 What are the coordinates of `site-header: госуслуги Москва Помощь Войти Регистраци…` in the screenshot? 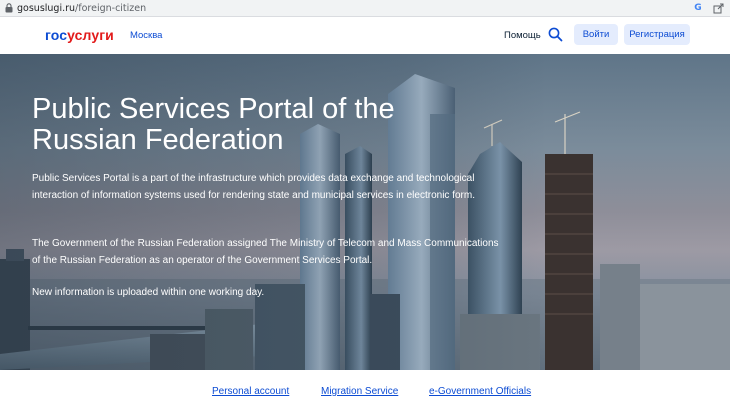 It's located at (365, 35).